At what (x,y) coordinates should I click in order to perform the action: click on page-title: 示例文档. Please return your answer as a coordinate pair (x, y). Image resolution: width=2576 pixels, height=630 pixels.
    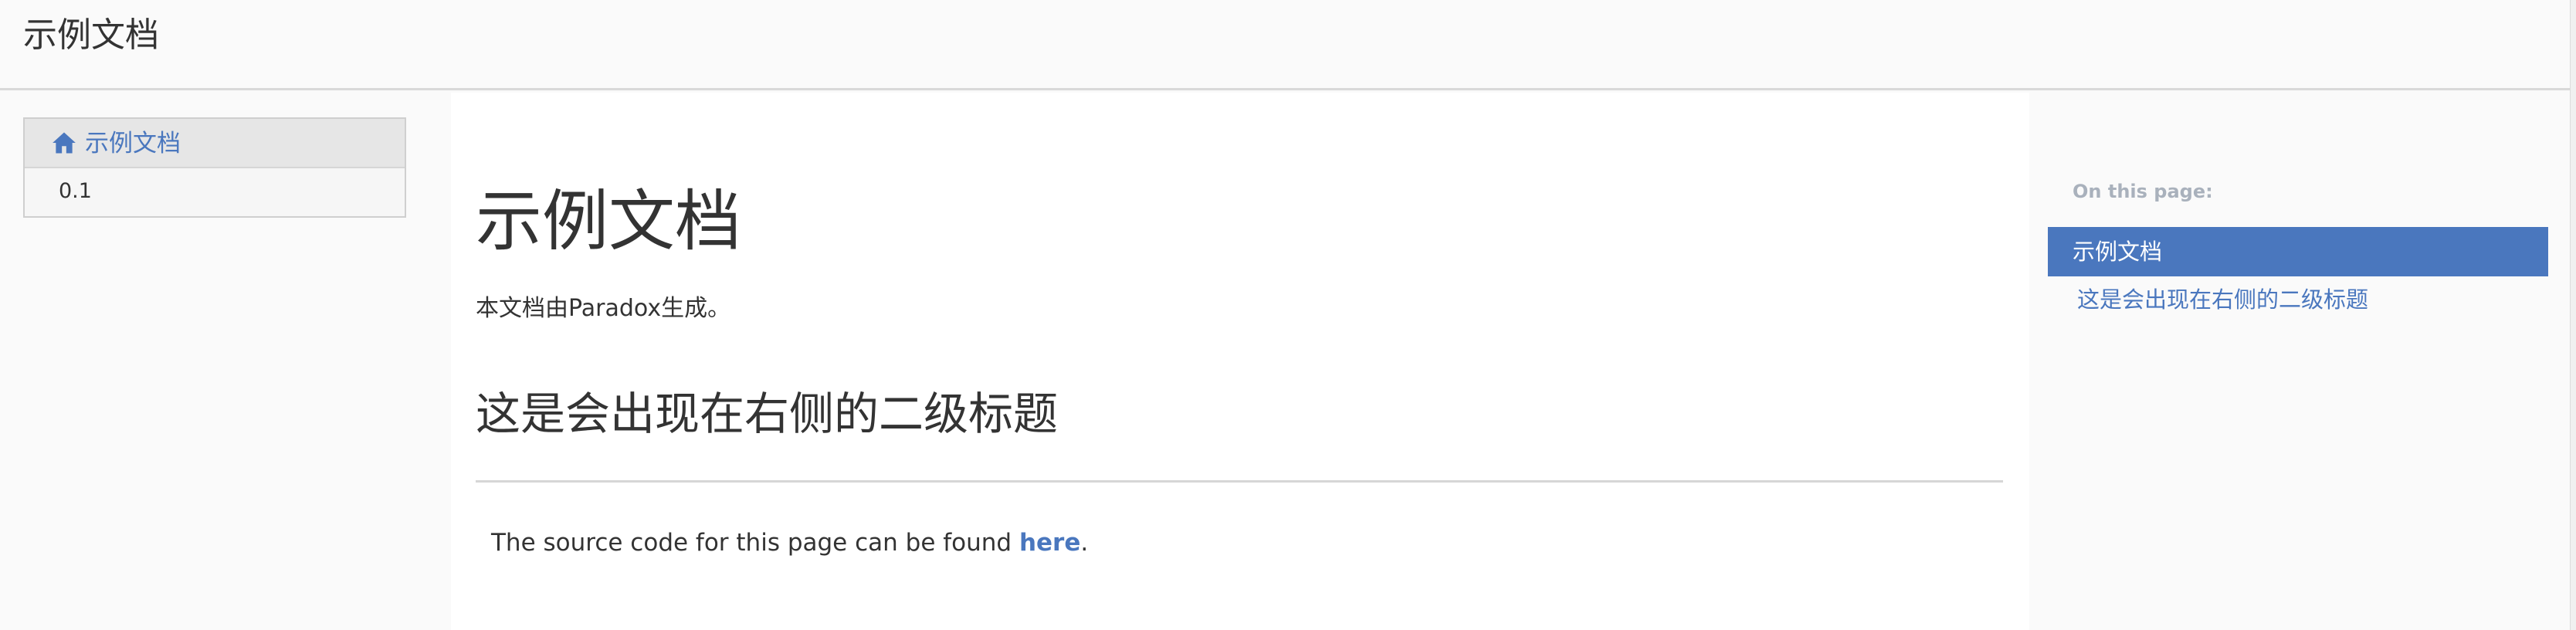
    Looking at the image, I should click on (608, 221).